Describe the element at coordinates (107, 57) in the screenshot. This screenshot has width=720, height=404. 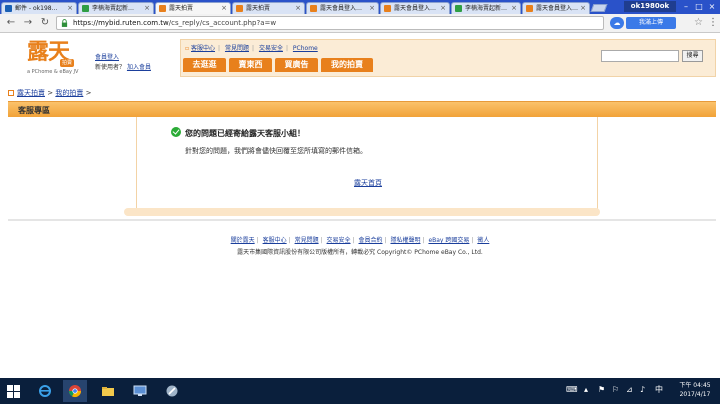
I see `member-login-link: 會員登入` at that location.